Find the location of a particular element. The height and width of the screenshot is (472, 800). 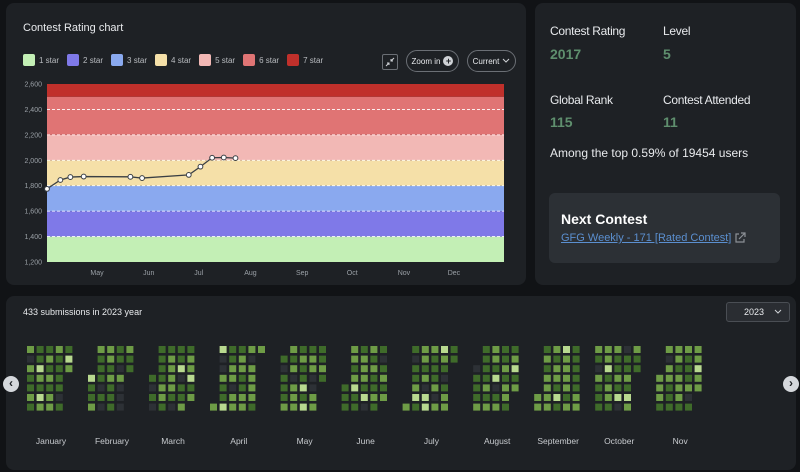

next-contest-link-text: GFG Weekly - 171 [Rated Contest] is located at coordinates (646, 238).